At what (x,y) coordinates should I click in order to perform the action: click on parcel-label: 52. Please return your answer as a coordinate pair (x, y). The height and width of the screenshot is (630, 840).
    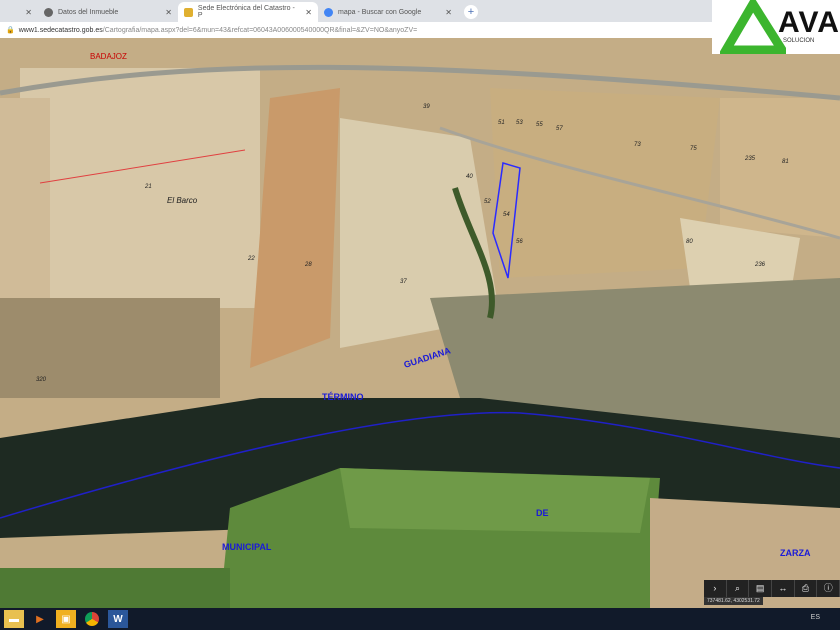
    Looking at the image, I should click on (487, 202).